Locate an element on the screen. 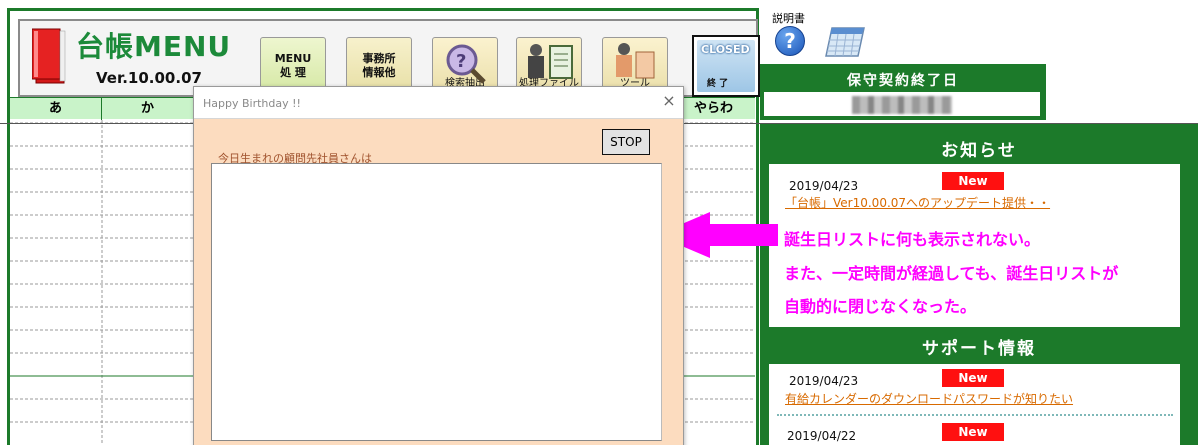 The image size is (1198, 445). question-icon: ? is located at coordinates (790, 41).